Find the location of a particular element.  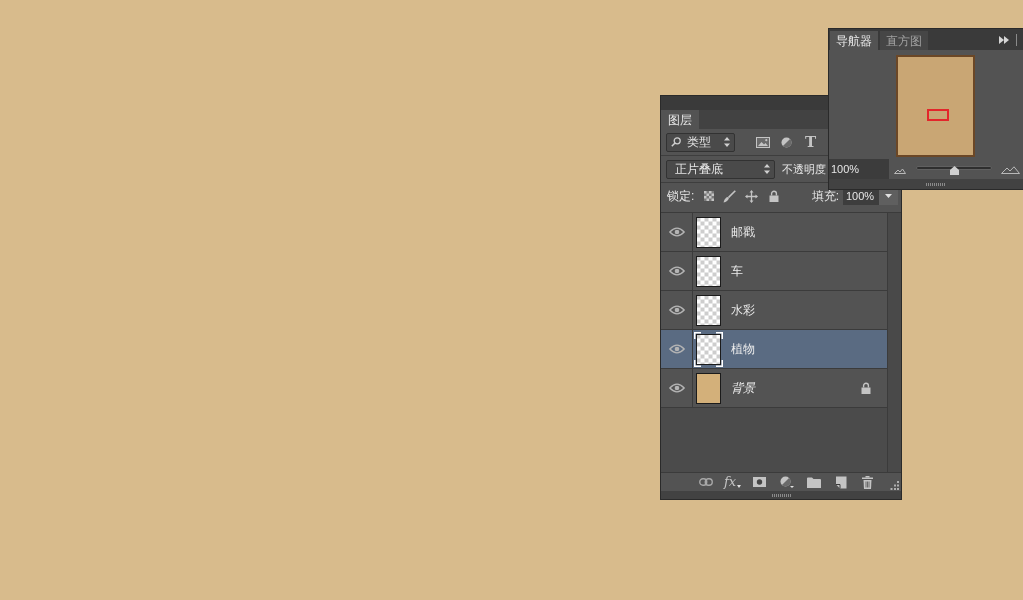

checkerboard-icon is located at coordinates (709, 196).